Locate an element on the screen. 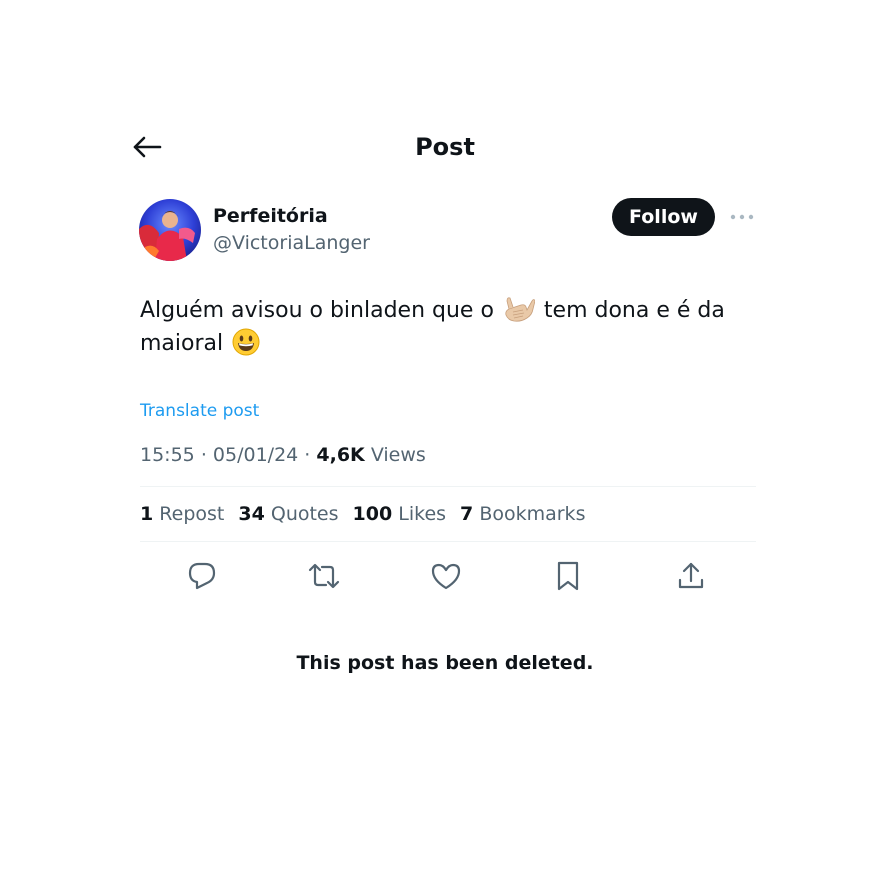  likes-stat: 100 Likes is located at coordinates (400, 514).